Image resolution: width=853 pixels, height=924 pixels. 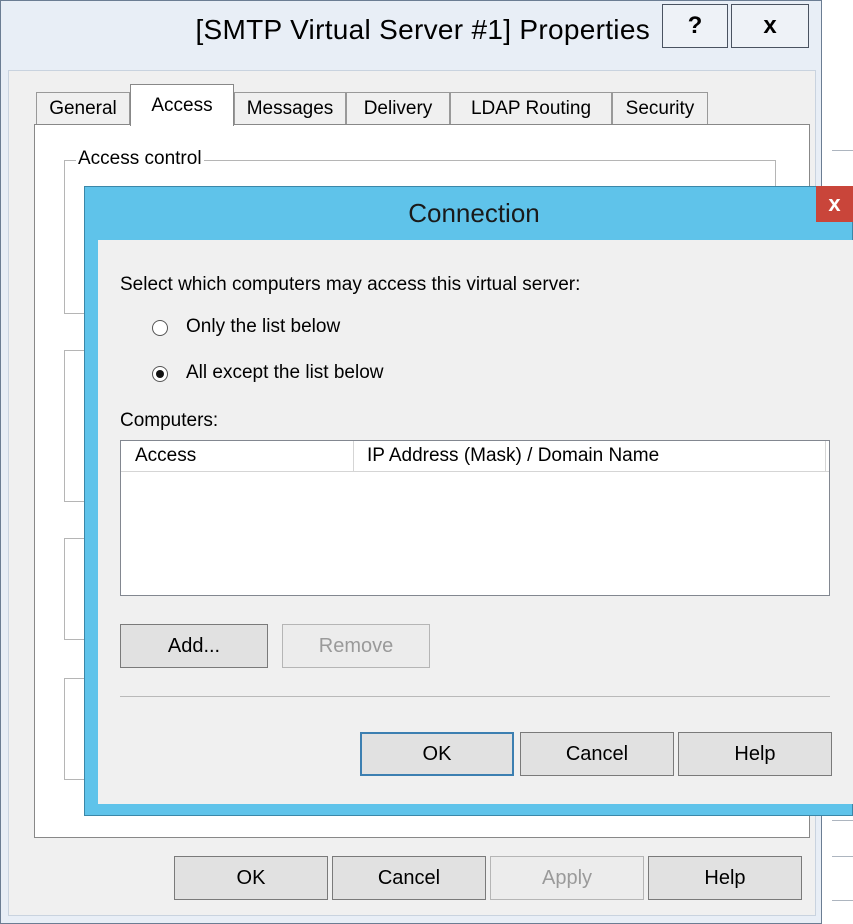 I want to click on outer-help-button: Help, so click(x=725, y=878).